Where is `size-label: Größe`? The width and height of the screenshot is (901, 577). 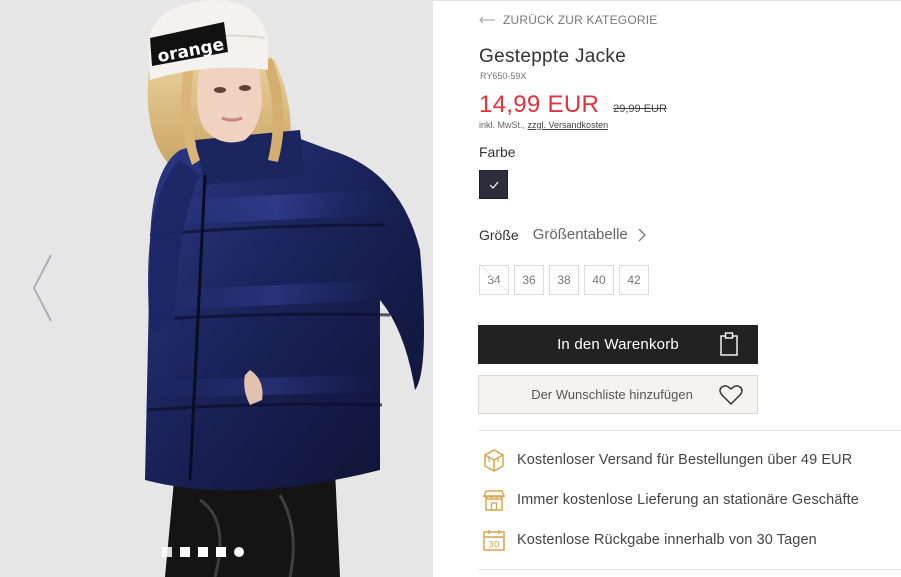 size-label: Größe is located at coordinates (499, 234).